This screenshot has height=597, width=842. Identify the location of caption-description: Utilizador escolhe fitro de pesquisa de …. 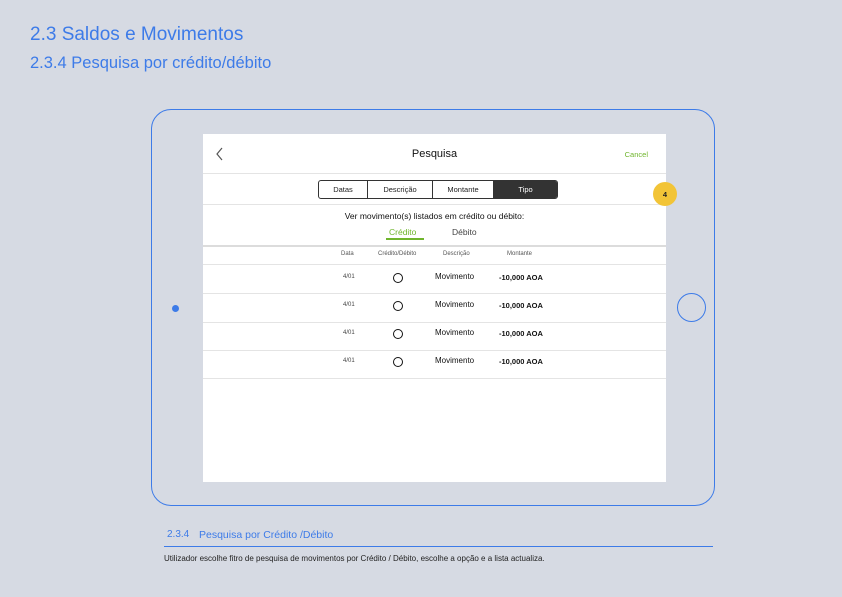
(354, 558).